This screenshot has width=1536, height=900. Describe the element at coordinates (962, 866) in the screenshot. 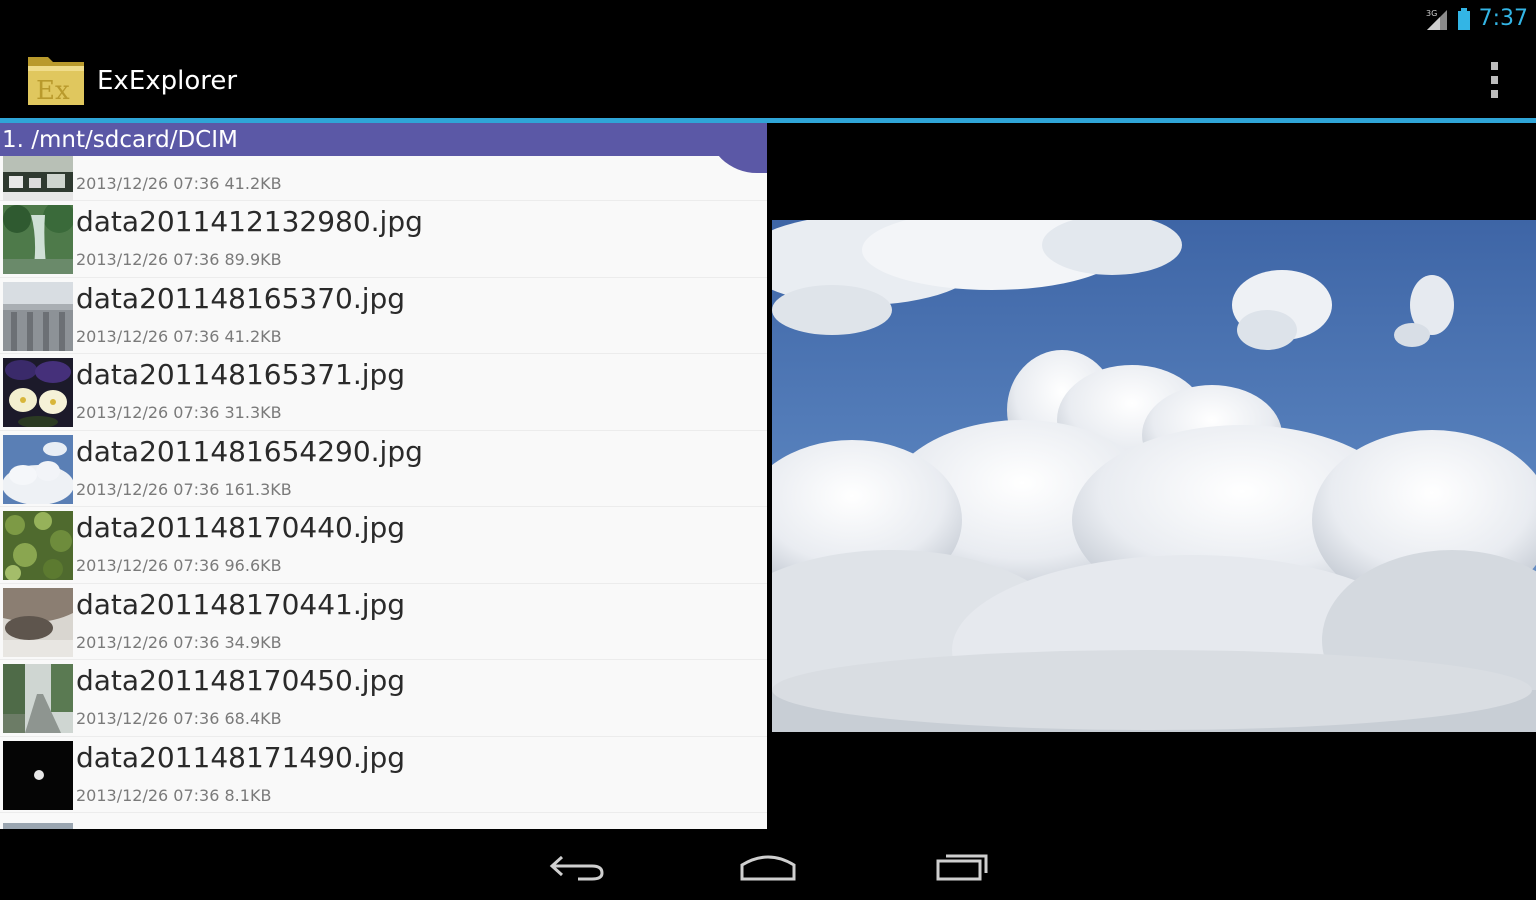

I see `recent-apps-icon` at that location.